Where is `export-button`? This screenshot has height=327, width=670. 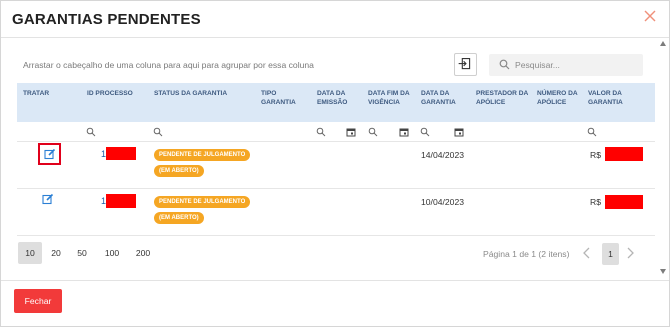 export-button is located at coordinates (465, 64).